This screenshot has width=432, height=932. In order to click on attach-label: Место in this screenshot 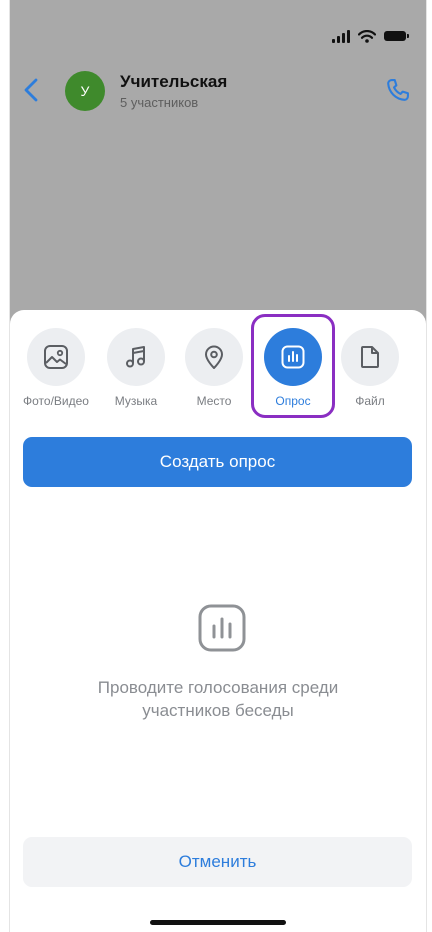, I will do `click(214, 401)`.